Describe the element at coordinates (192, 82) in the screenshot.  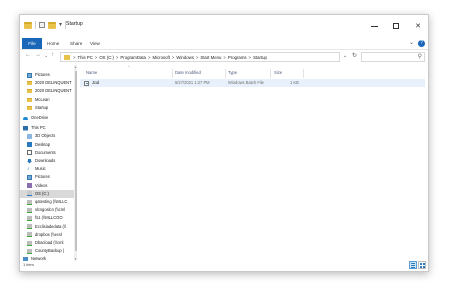
I see `file-date-modified: 5/27/2021 1:27 PM` at that location.